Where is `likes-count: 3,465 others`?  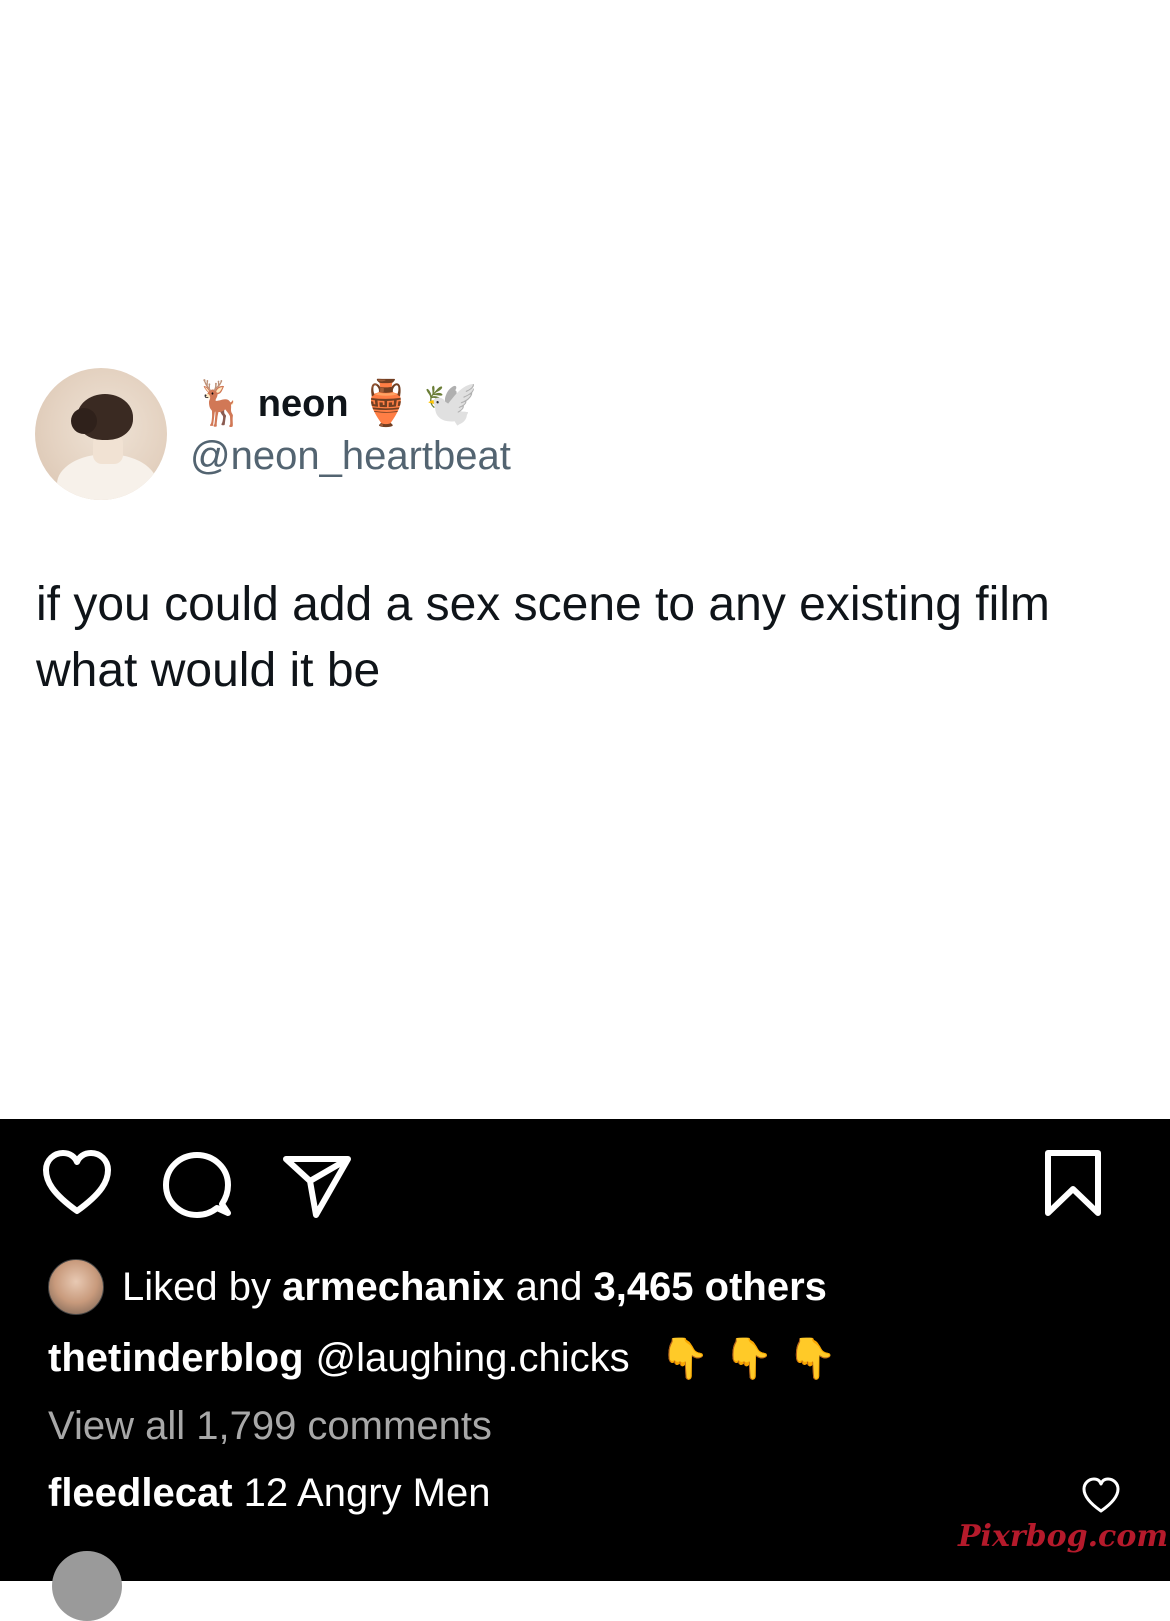
likes-count: 3,465 others is located at coordinates (709, 1287).